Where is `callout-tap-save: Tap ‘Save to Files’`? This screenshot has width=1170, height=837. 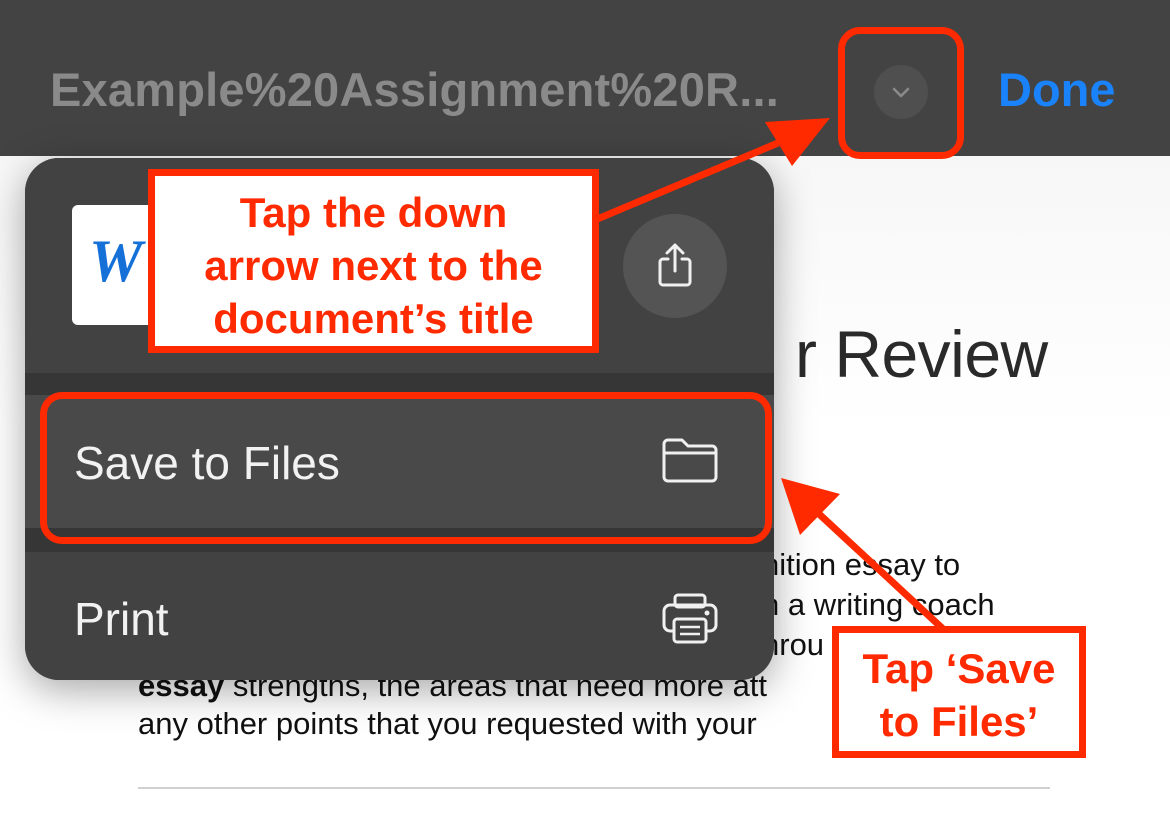
callout-tap-save: Tap ‘Save to Files’ is located at coordinates (959, 692).